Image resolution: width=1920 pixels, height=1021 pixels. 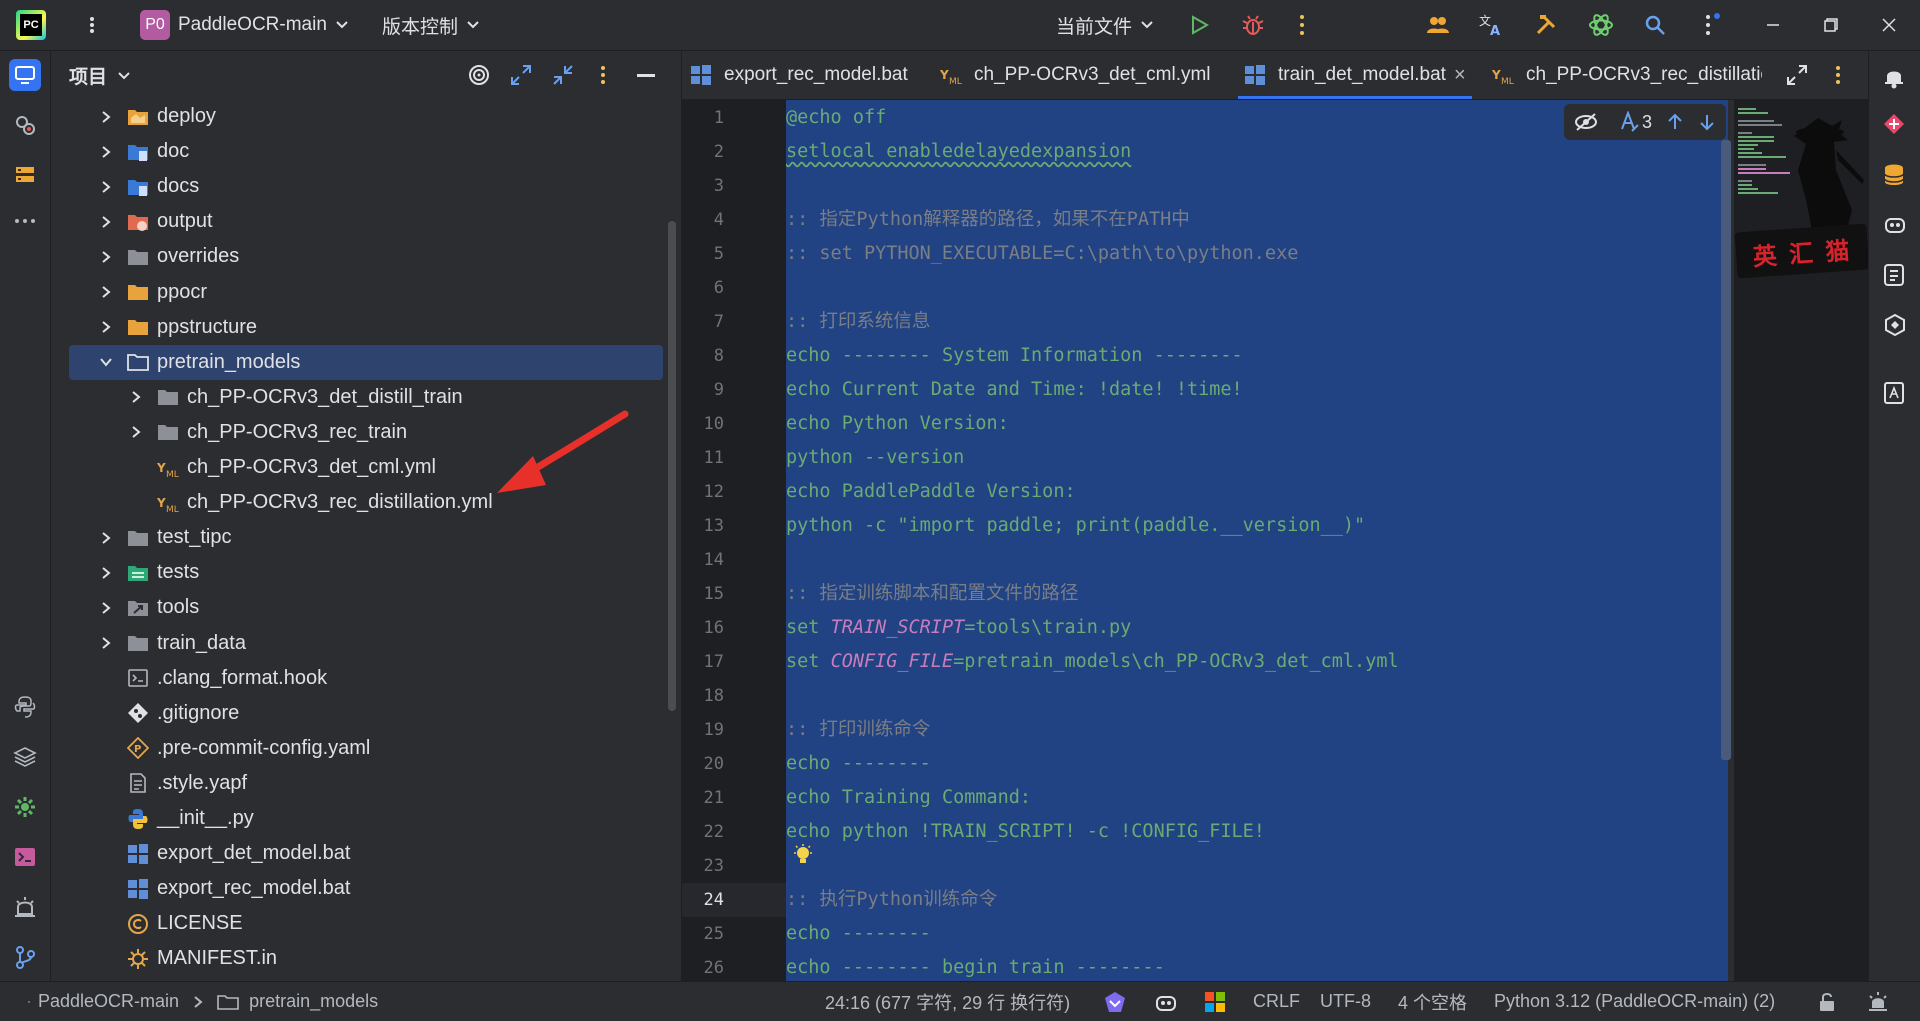 What do you see at coordinates (947, 1001) in the screenshot?
I see `cursor-position: 24:16 (677 字符, 29 行 换行符)` at bounding box center [947, 1001].